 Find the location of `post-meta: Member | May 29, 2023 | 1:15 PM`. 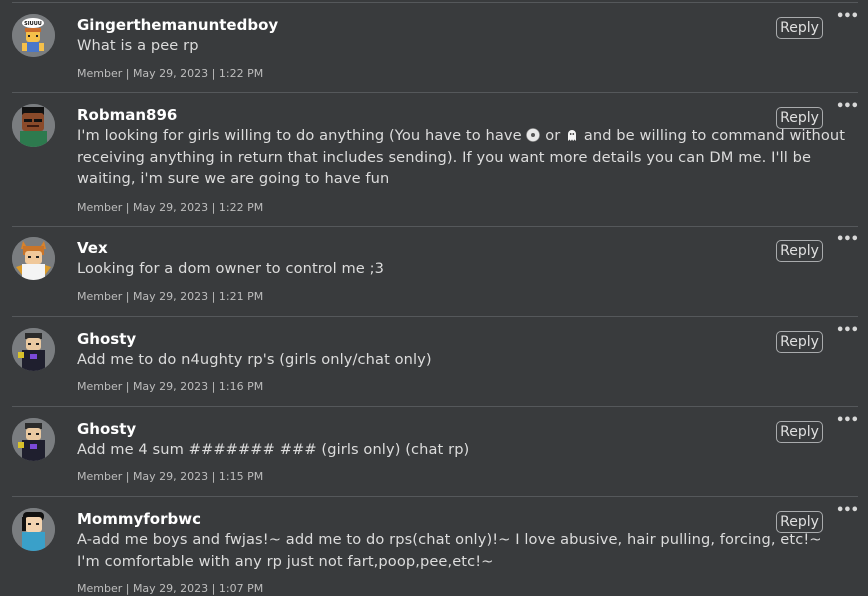

post-meta: Member | May 29, 2023 | 1:15 PM is located at coordinates (170, 476).